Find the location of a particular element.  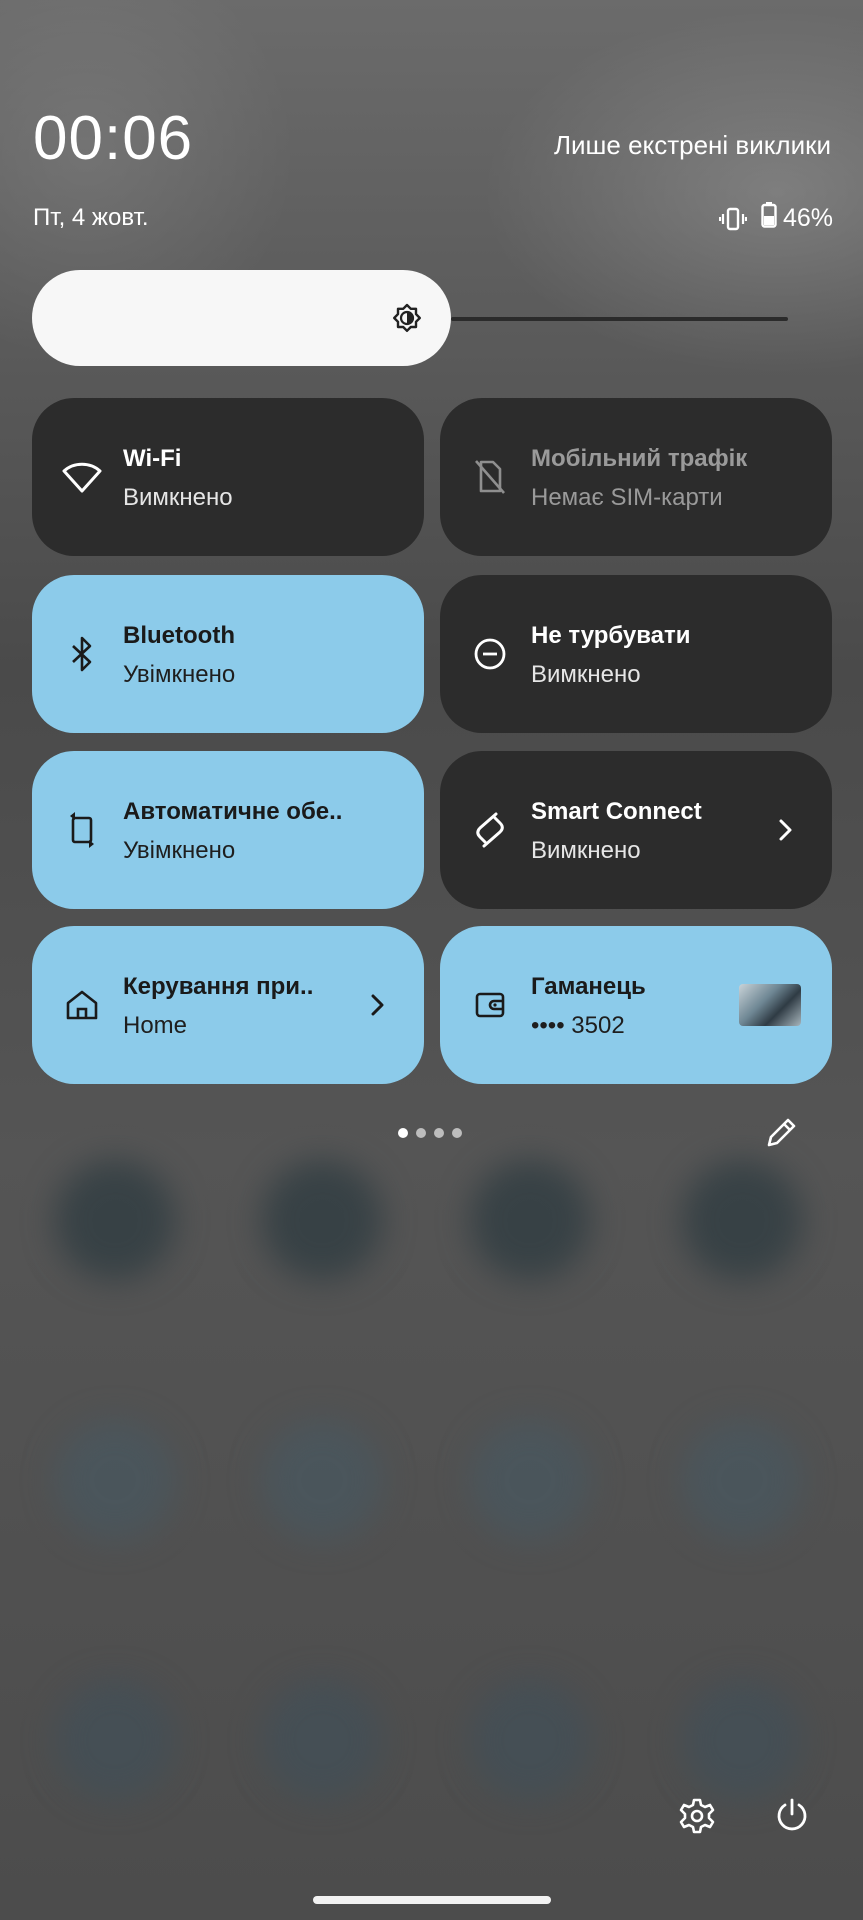

tile-auto-rotate: Автоматичне обе.. Увімкнено is located at coordinates (228, 830).